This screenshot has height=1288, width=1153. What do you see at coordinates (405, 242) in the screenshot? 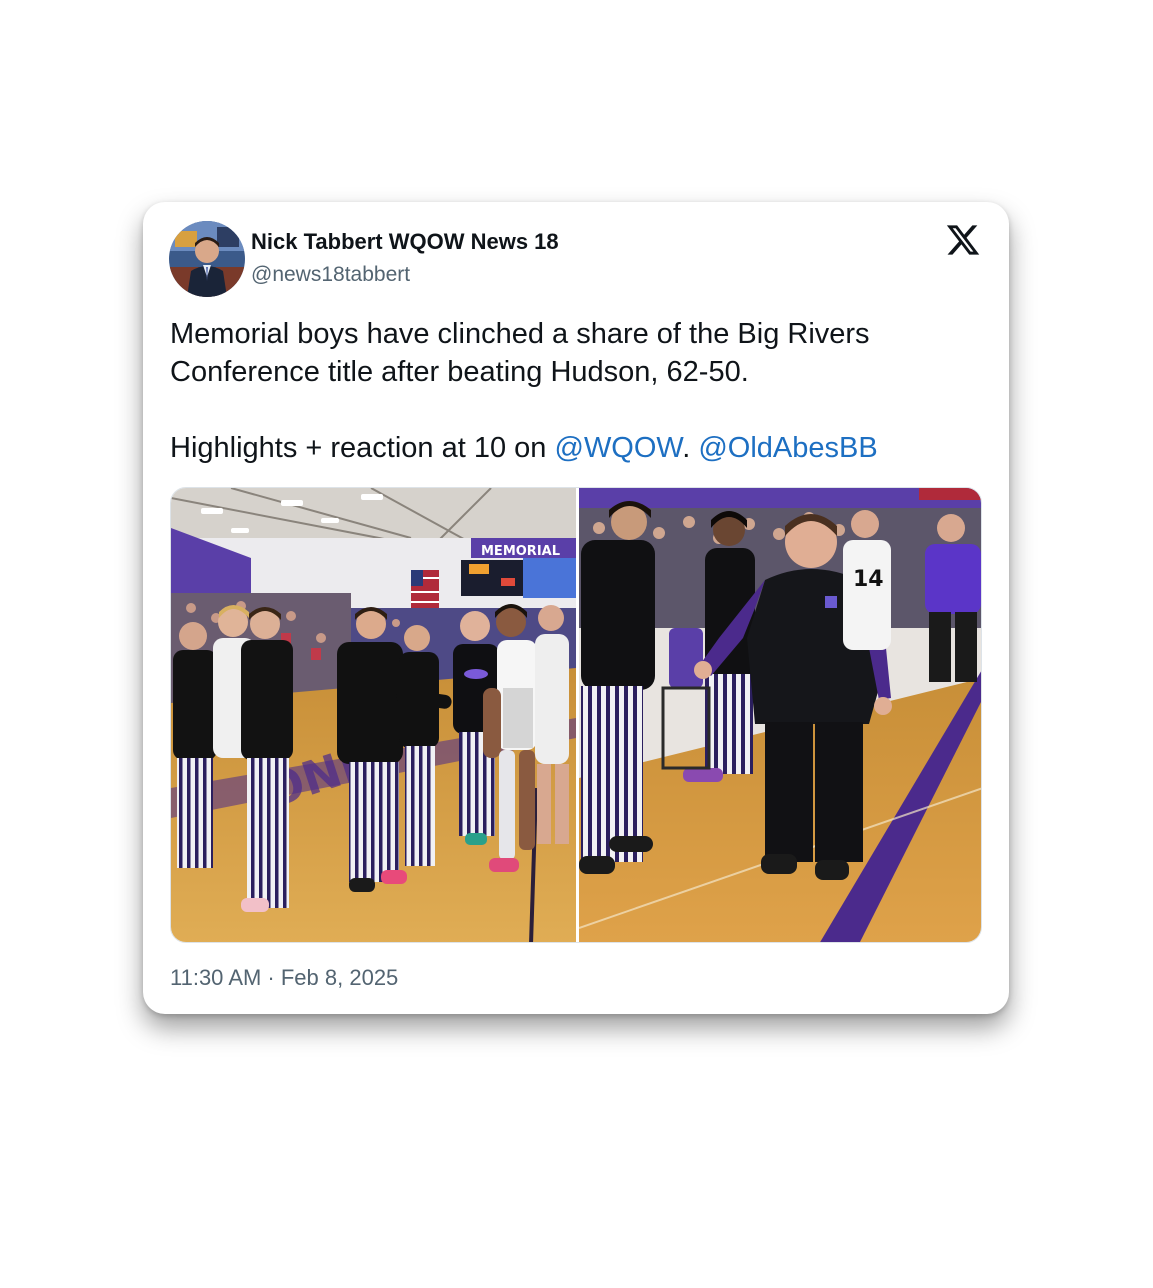
I see `author-display-name: Nick Tabbert WQOW News 18` at bounding box center [405, 242].